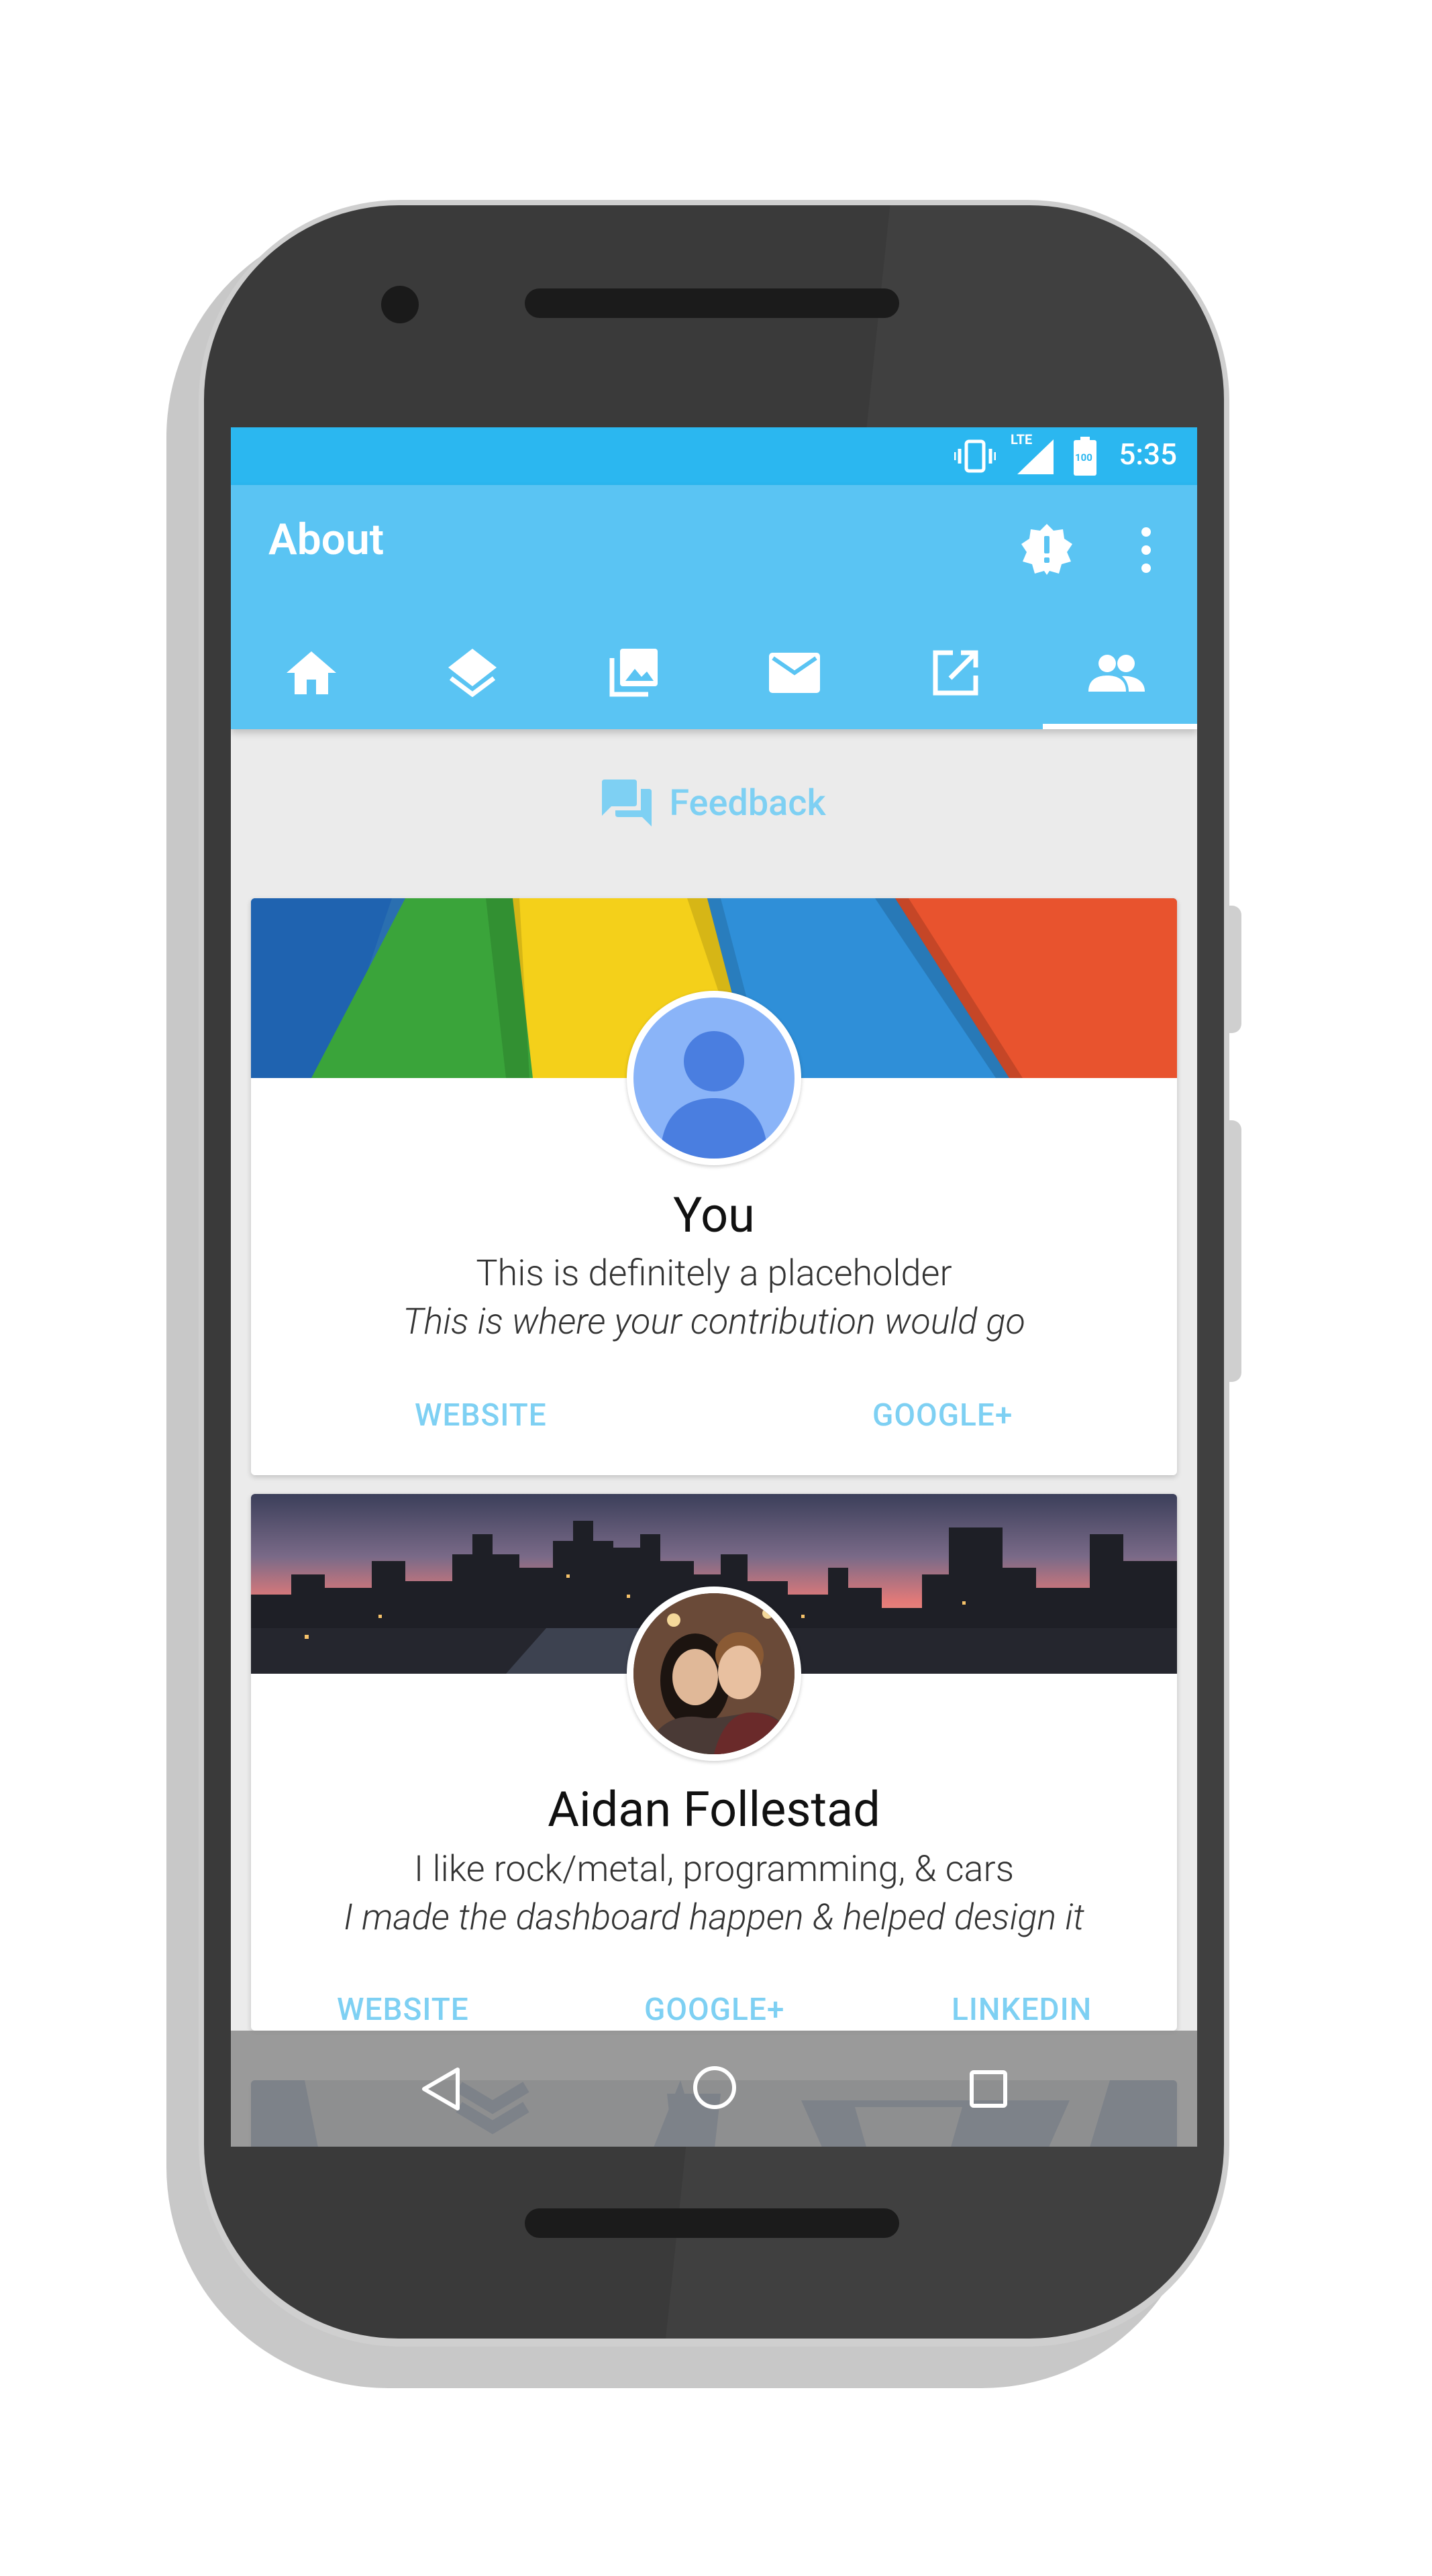  I want to click on front-camera, so click(400, 304).